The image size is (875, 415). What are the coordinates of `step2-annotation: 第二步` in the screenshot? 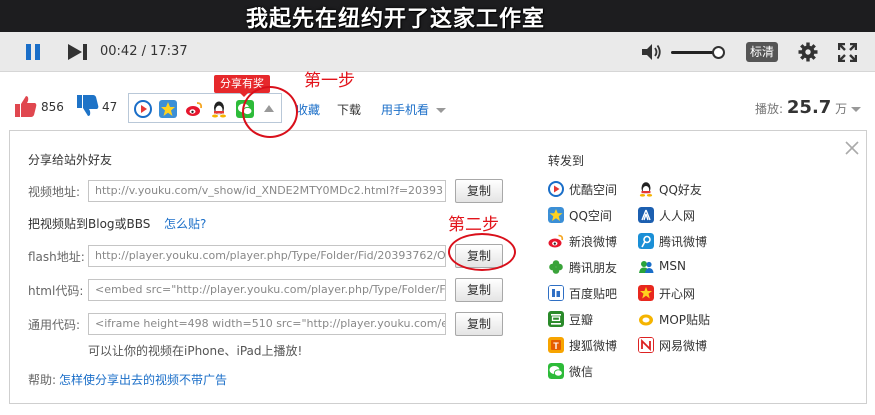 It's located at (473, 225).